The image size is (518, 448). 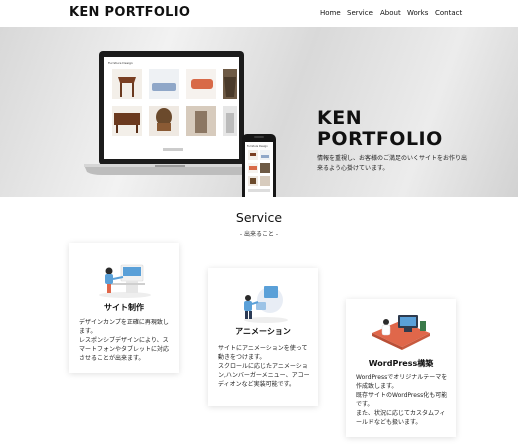 What do you see at coordinates (125, 281) in the screenshot?
I see `web-design-icon` at bounding box center [125, 281].